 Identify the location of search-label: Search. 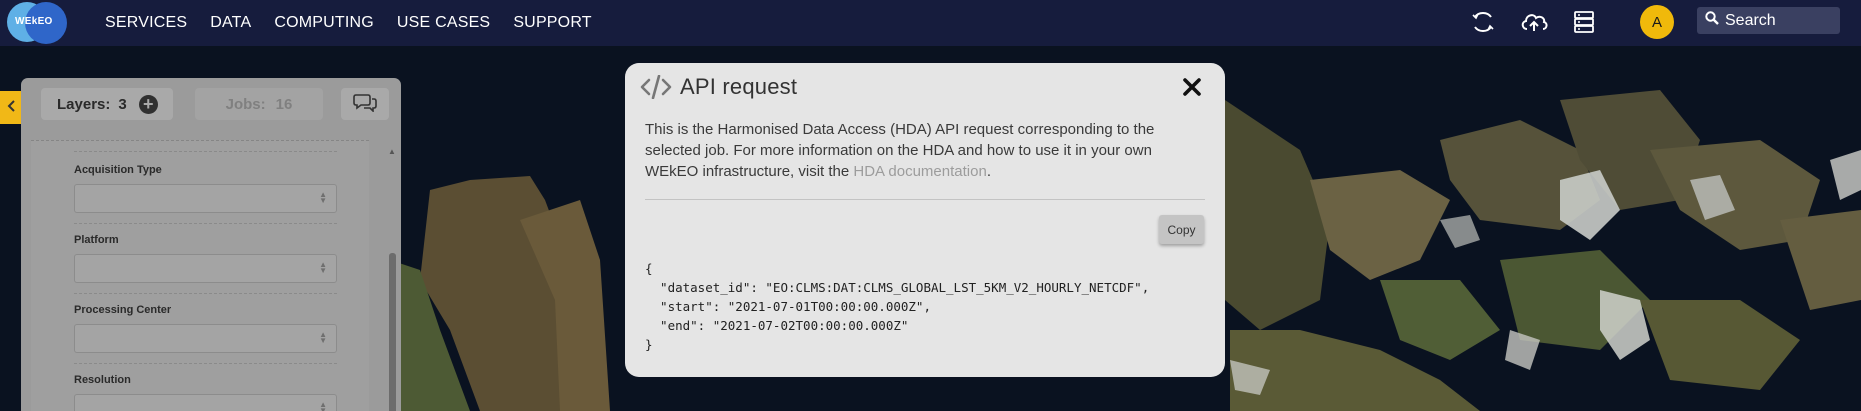
(1750, 20).